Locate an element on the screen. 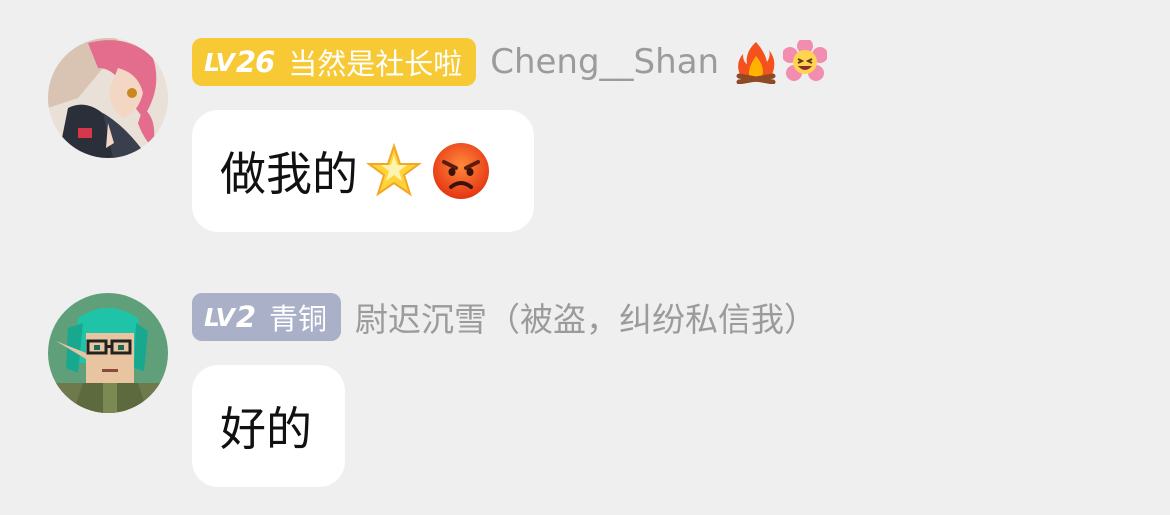  message-meta: LV 2 青铜 尉迟沉雪（被盗，纠纷私信我） is located at coordinates (504, 317).